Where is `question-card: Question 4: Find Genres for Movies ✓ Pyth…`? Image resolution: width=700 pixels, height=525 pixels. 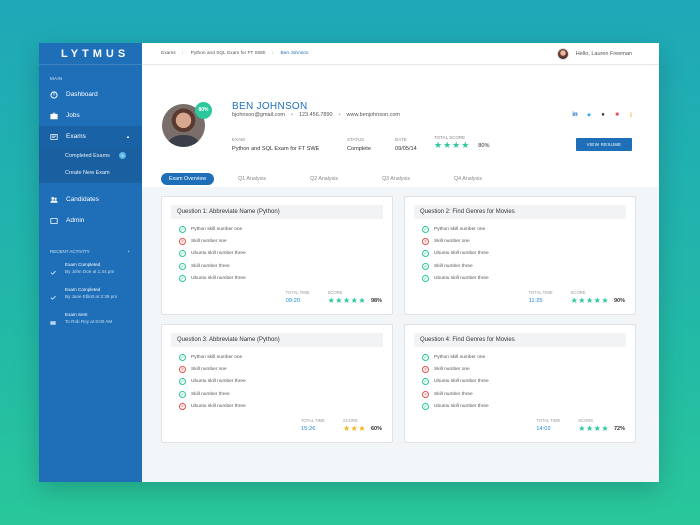
question-card: Question 4: Find Genres for Movies ✓ Pyth… is located at coordinates (520, 383).